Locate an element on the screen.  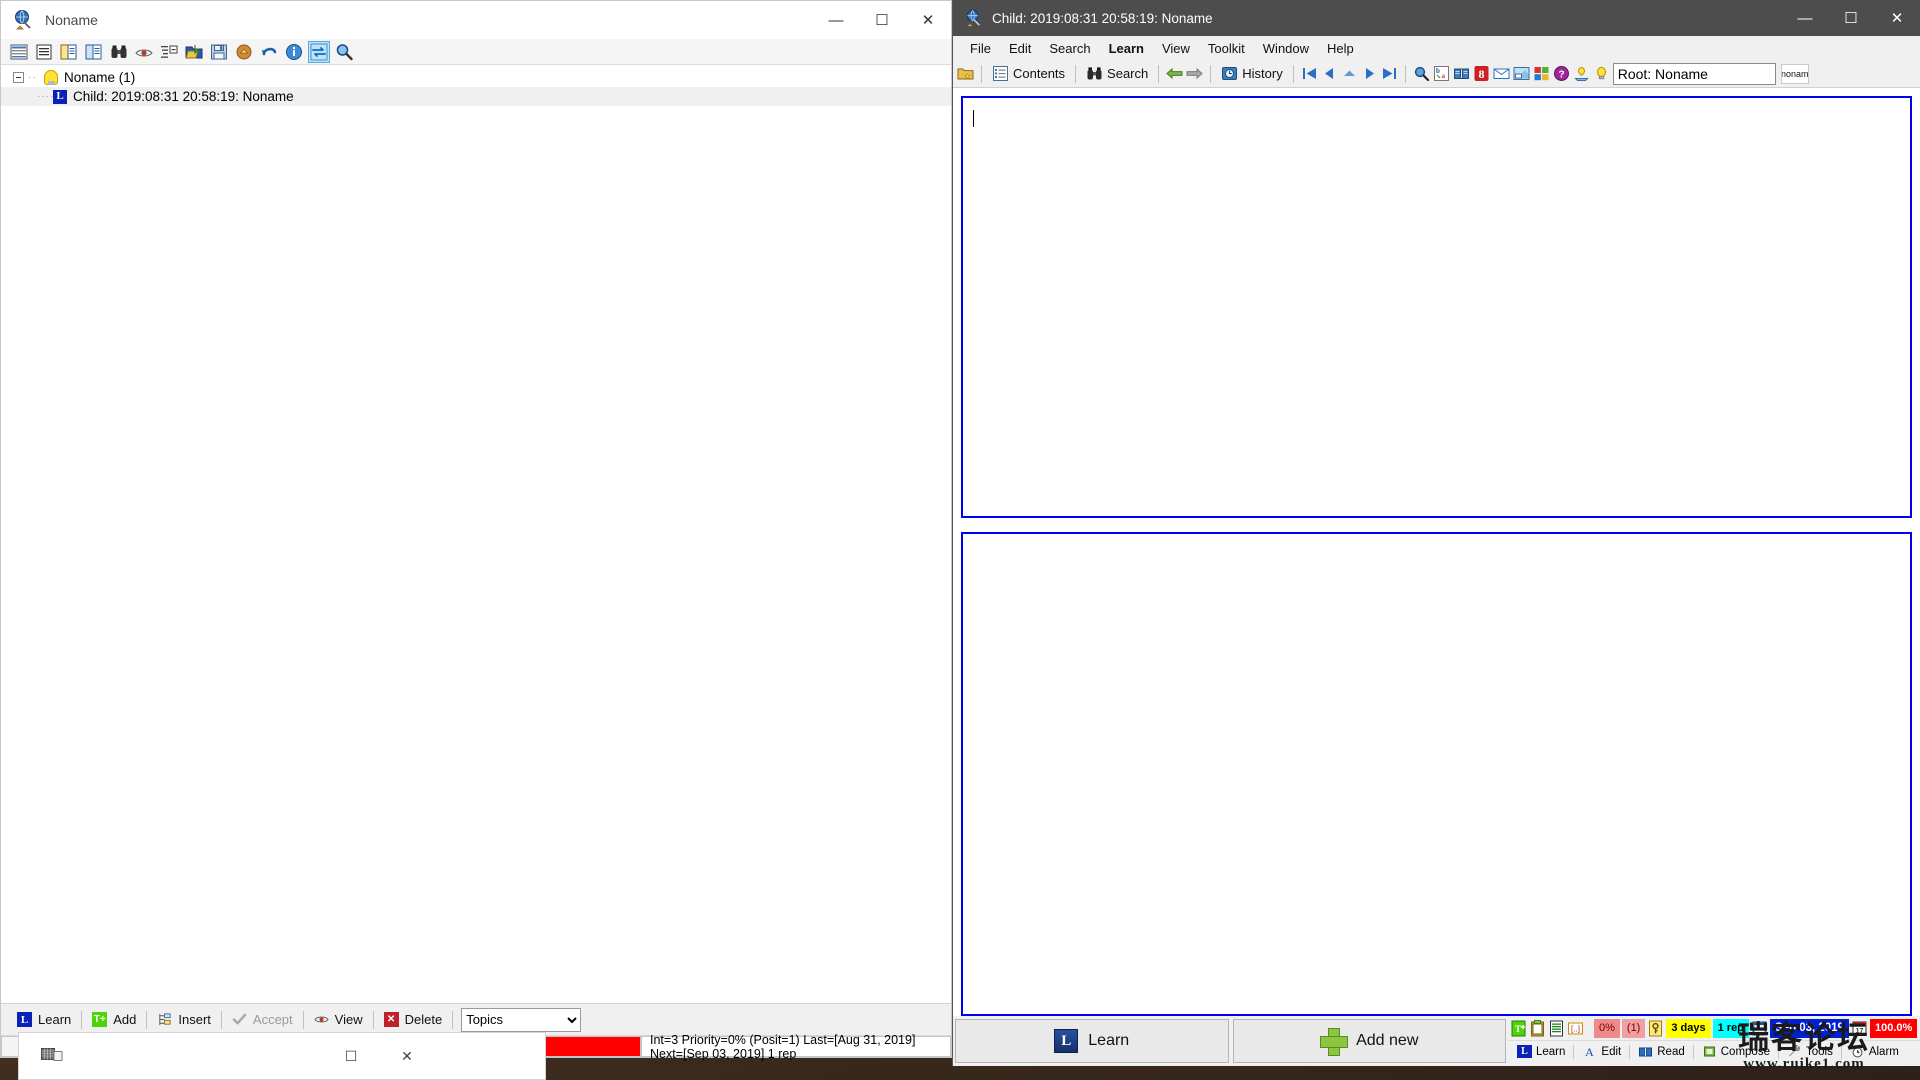
history-button: History is located at coordinates (1251, 74).